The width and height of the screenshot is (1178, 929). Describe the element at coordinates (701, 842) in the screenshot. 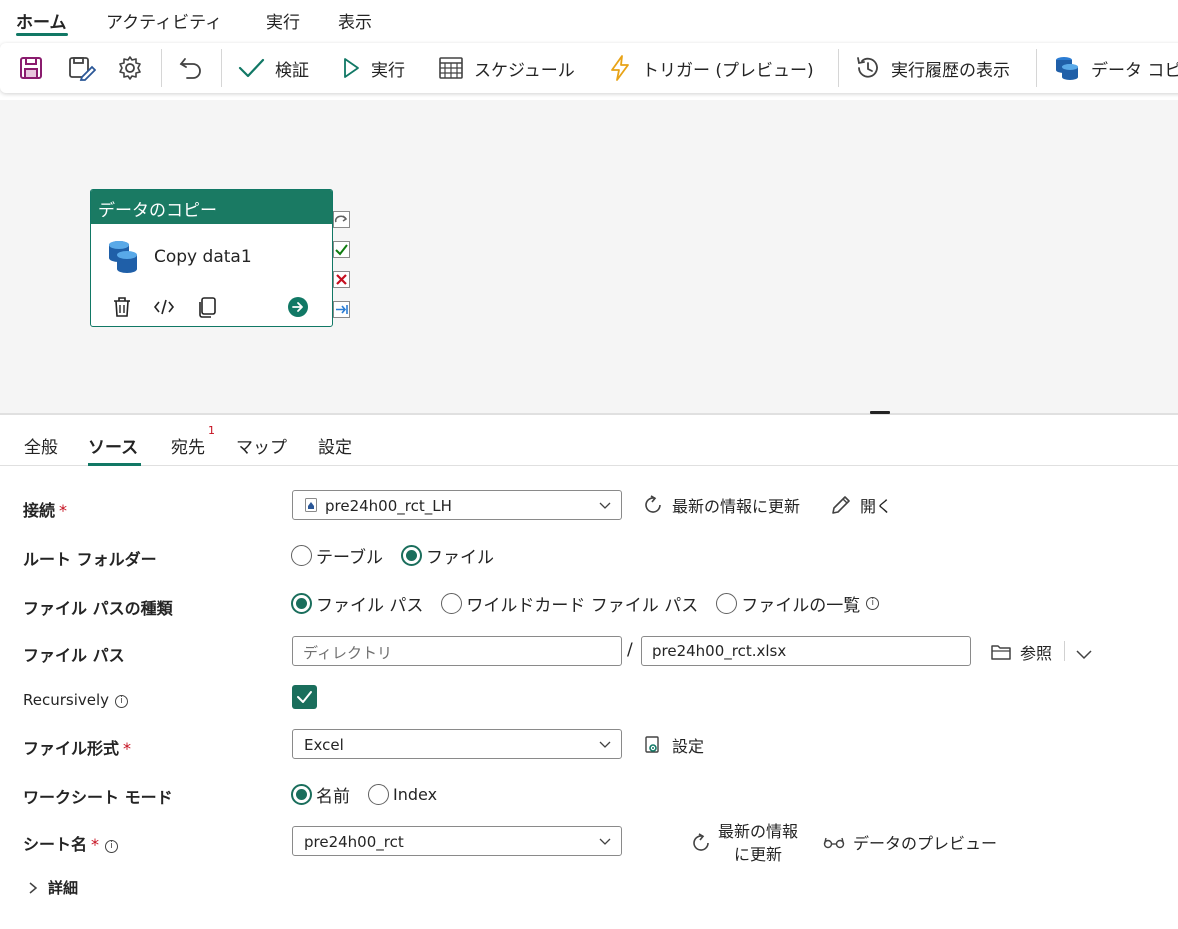

I see `refresh-icon` at that location.